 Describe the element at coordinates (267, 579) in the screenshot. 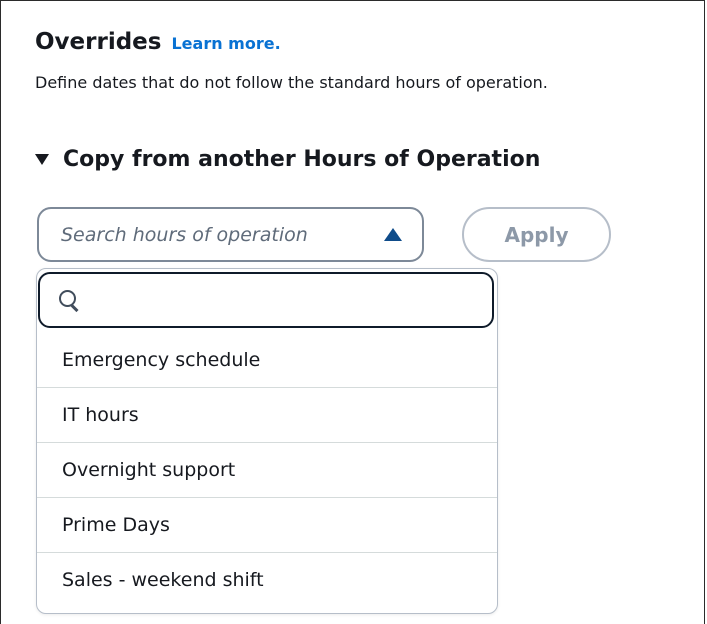

I see `dropdown-option: Sales - weekend shift` at that location.